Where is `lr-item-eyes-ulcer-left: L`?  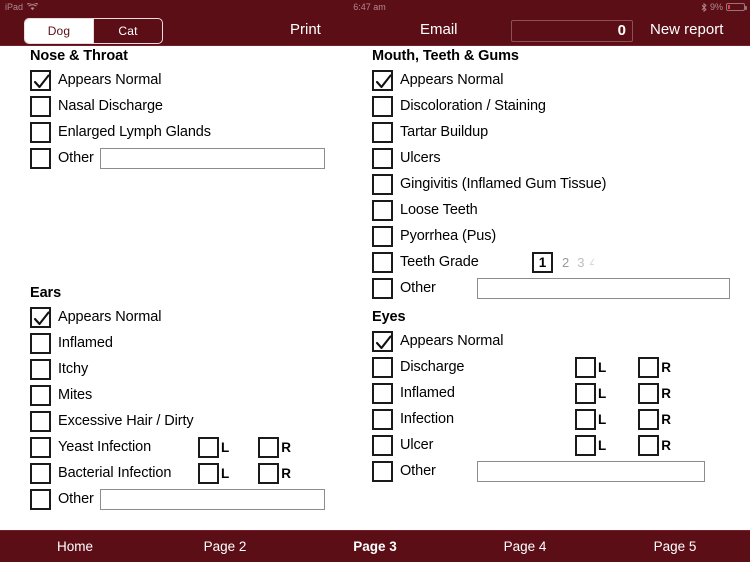 lr-item-eyes-ulcer-left: L is located at coordinates (590, 445).